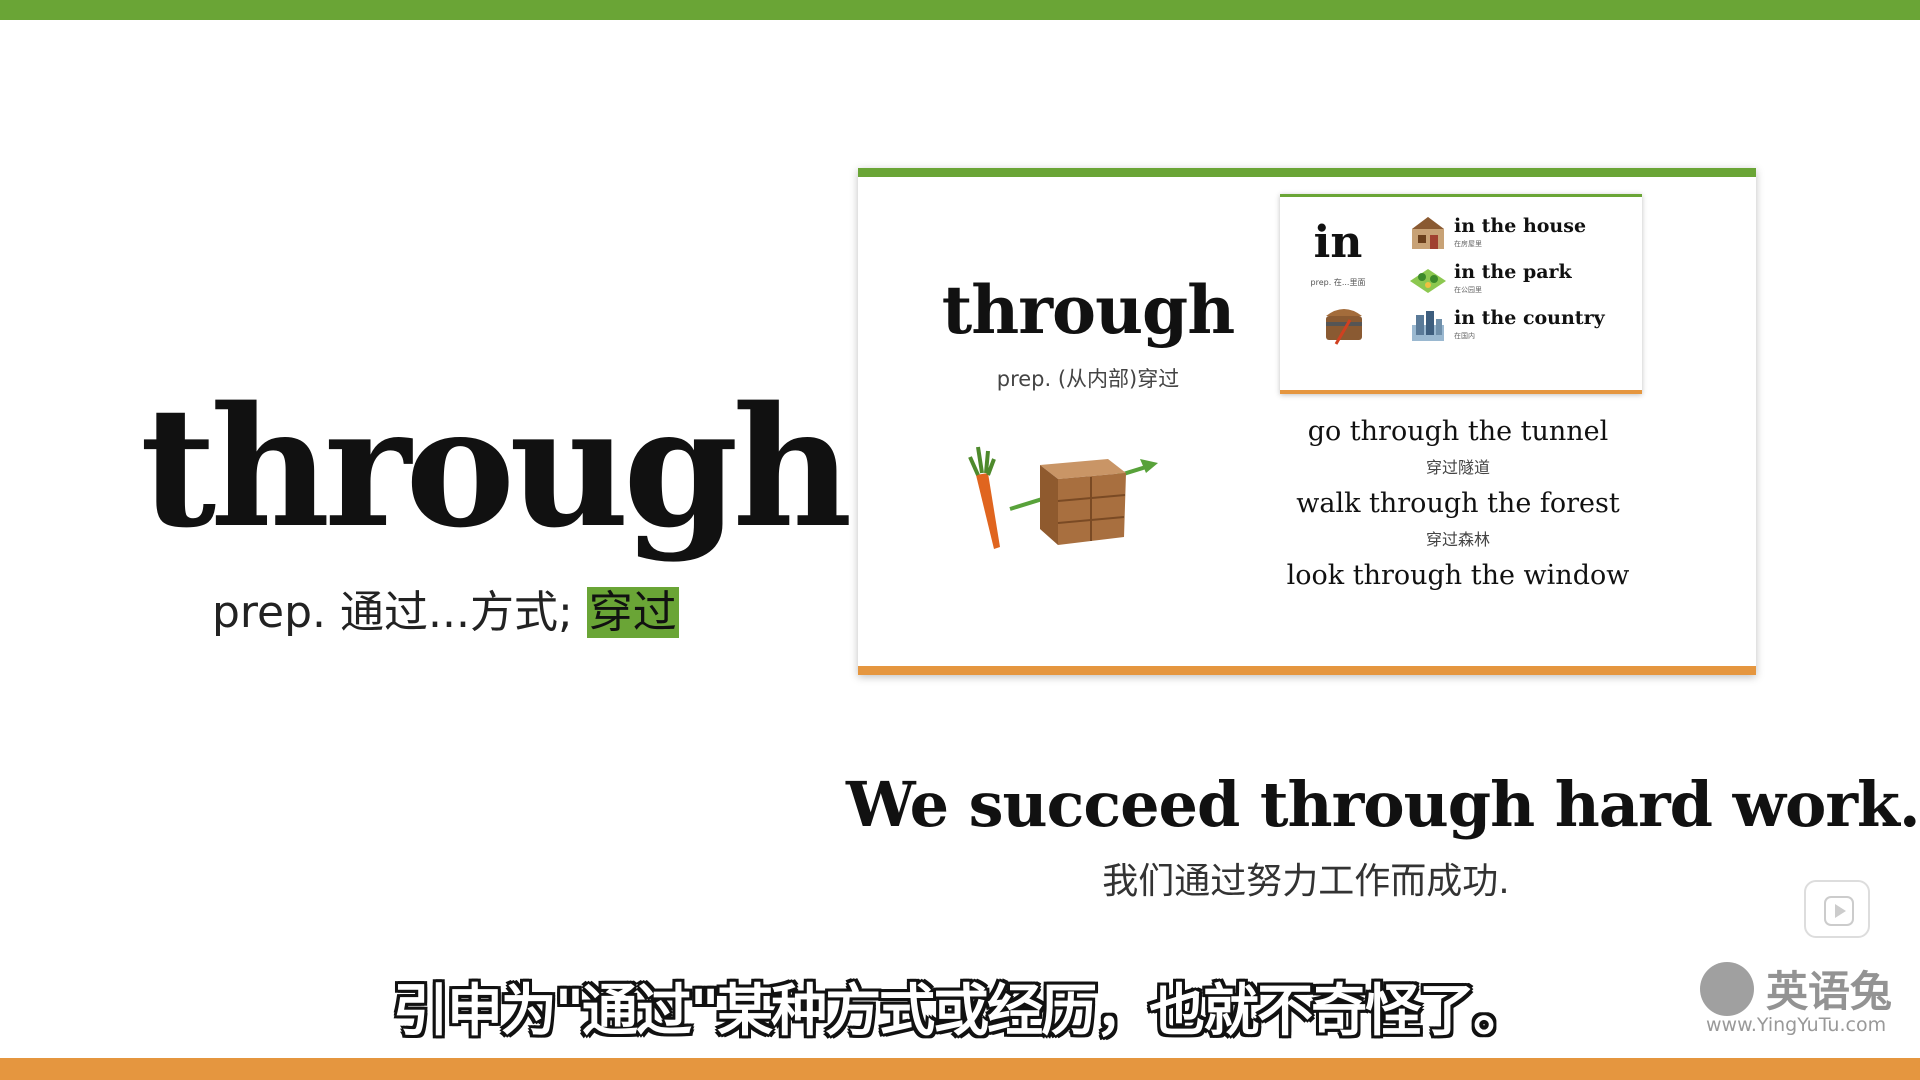 The image size is (1920, 1080). What do you see at coordinates (399, 612) in the screenshot?
I see `main-definition-text: prep. 通过...方式;` at bounding box center [399, 612].